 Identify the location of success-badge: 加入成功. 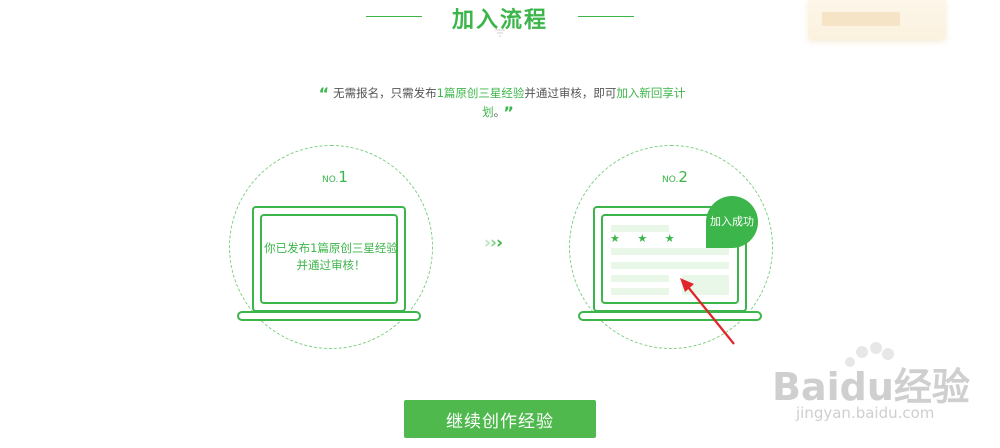
(732, 222).